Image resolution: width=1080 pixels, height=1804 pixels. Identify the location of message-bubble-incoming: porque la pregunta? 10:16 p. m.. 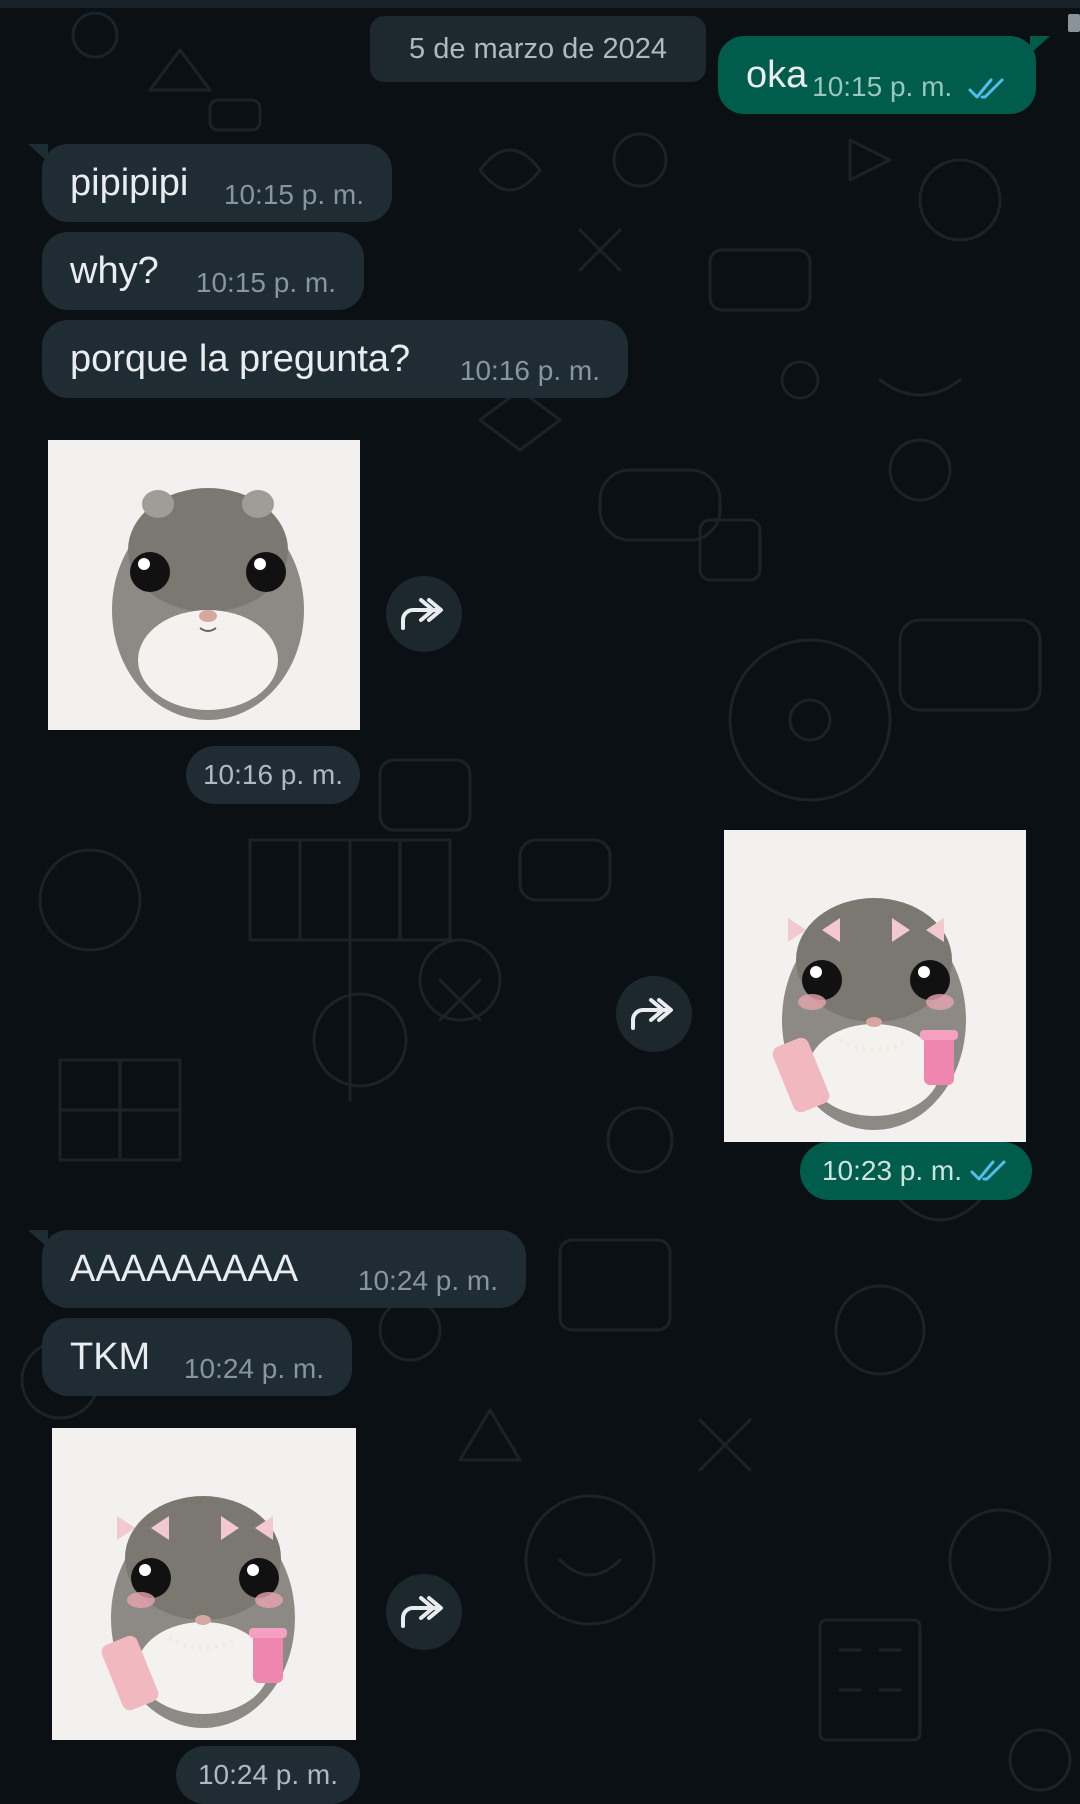
(335, 359).